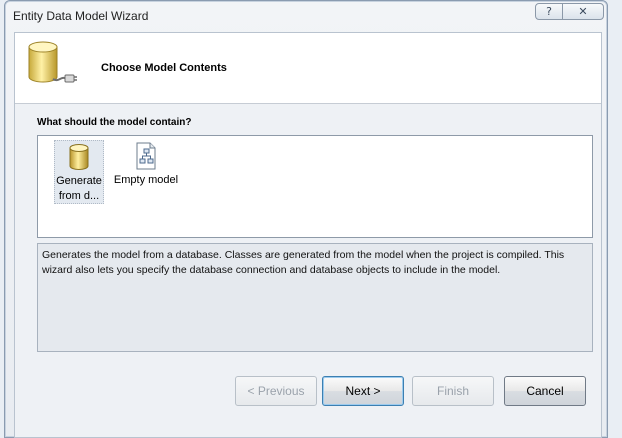 The width and height of the screenshot is (622, 438). I want to click on window-title: Entity Data Model Wizard, so click(81, 16).